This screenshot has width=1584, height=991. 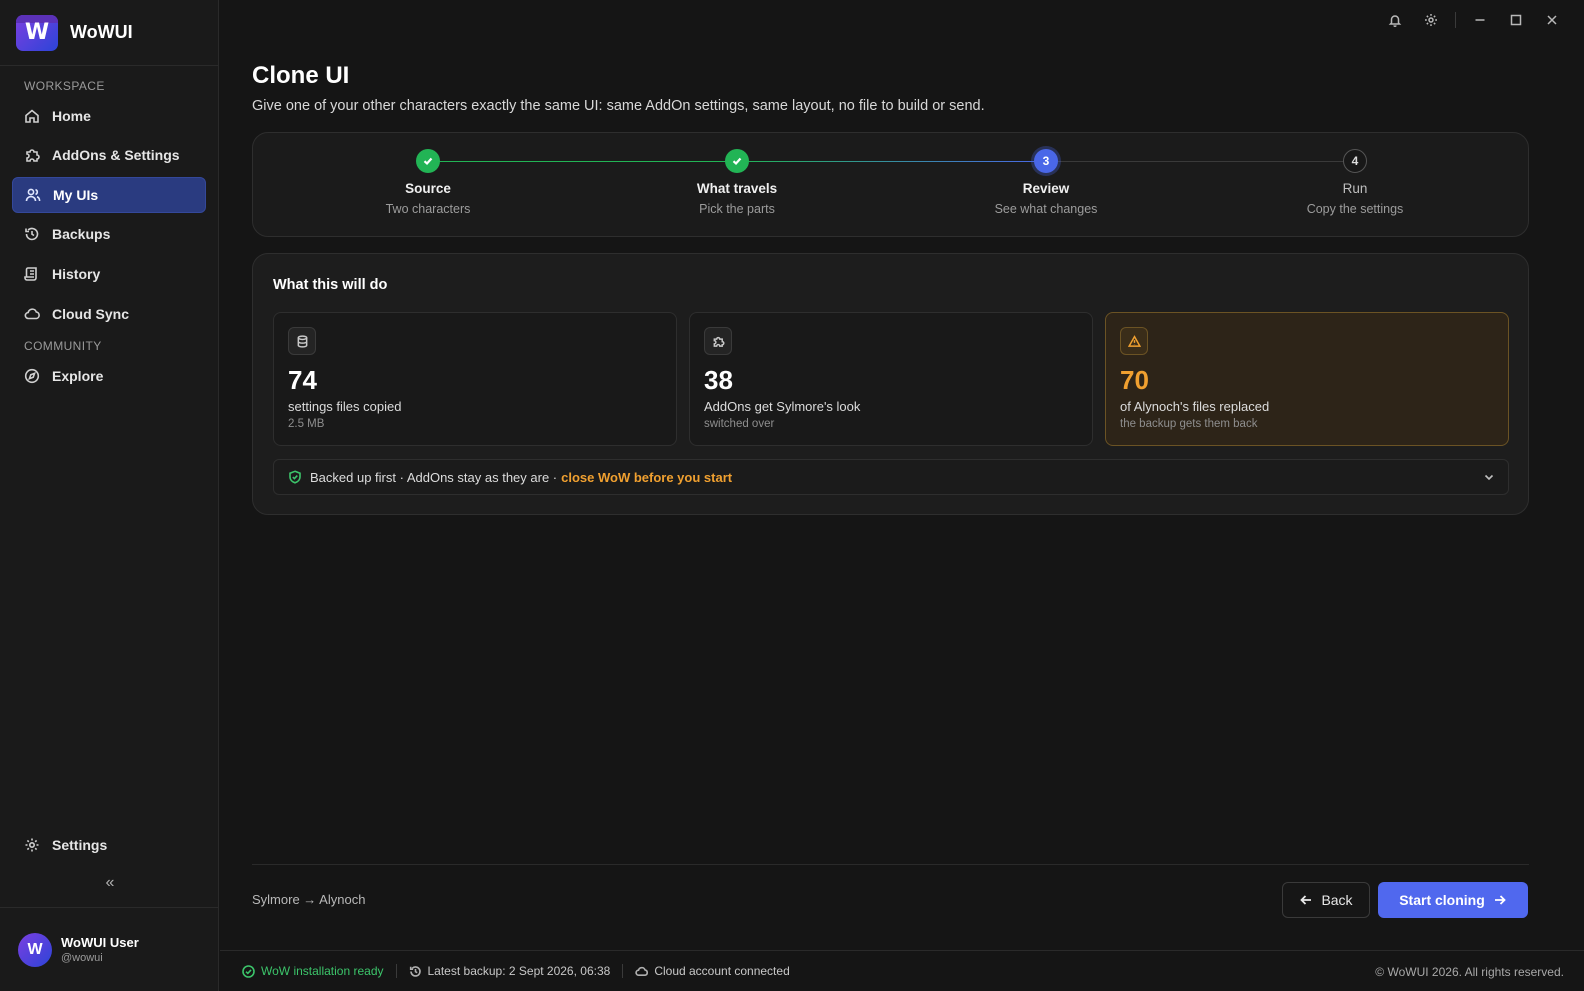 What do you see at coordinates (302, 341) in the screenshot?
I see `database-icon` at bounding box center [302, 341].